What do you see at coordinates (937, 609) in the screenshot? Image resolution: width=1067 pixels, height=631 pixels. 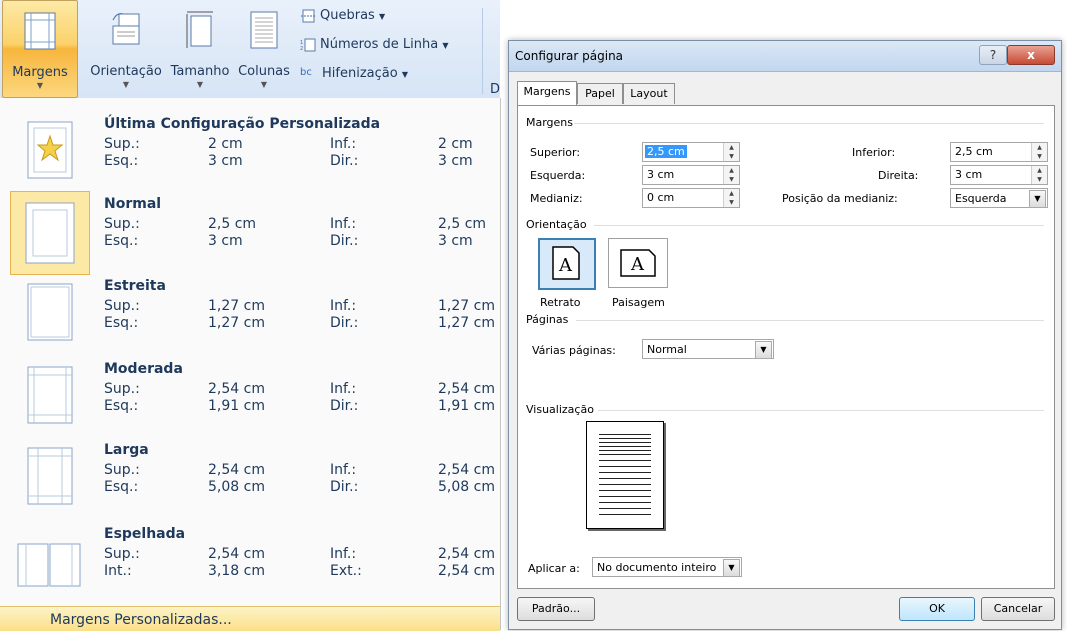 I see `ok-button: OK` at bounding box center [937, 609].